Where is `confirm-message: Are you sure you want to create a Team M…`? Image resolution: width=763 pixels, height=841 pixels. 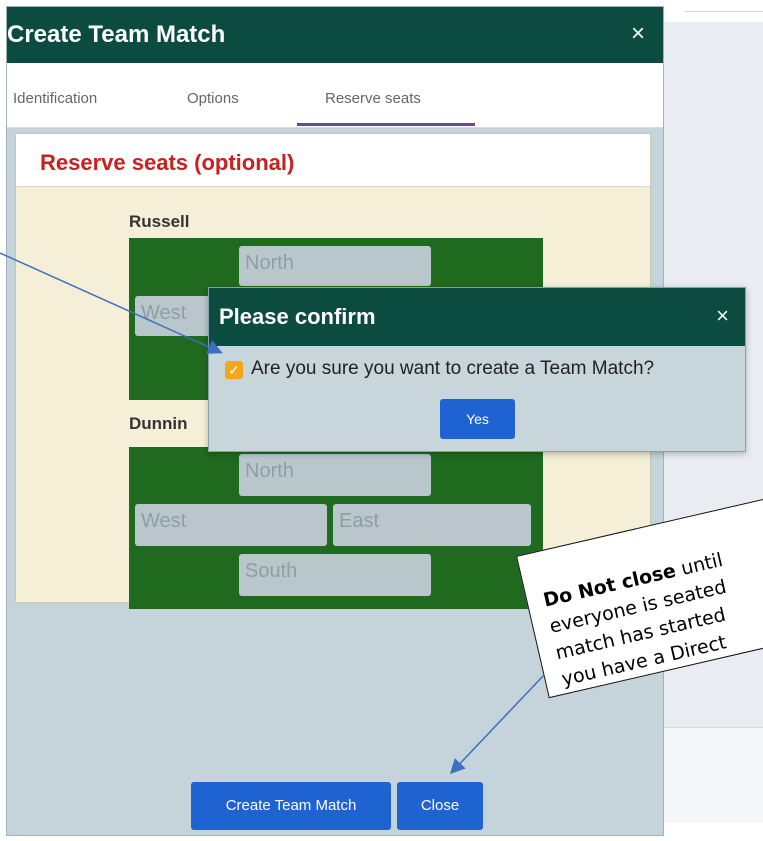 confirm-message: Are you sure you want to create a Team M… is located at coordinates (453, 368).